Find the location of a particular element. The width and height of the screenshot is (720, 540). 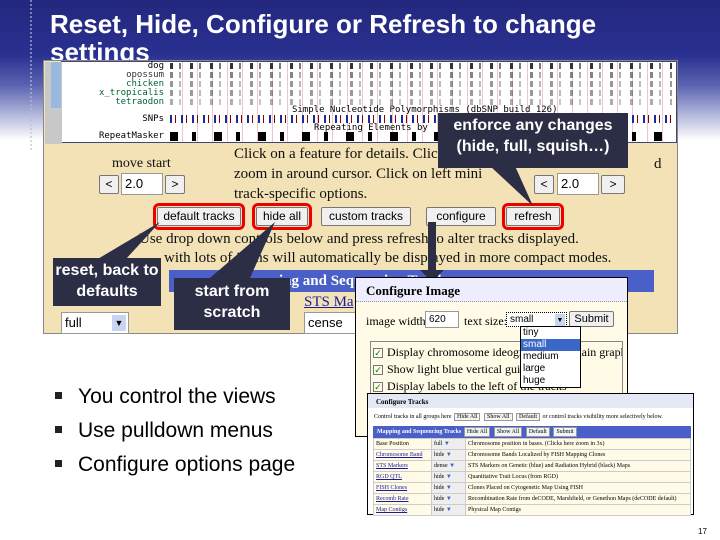

checkbox-guidelines: ✓ Show light blue vertical guidelines is located at coordinates (497, 369).